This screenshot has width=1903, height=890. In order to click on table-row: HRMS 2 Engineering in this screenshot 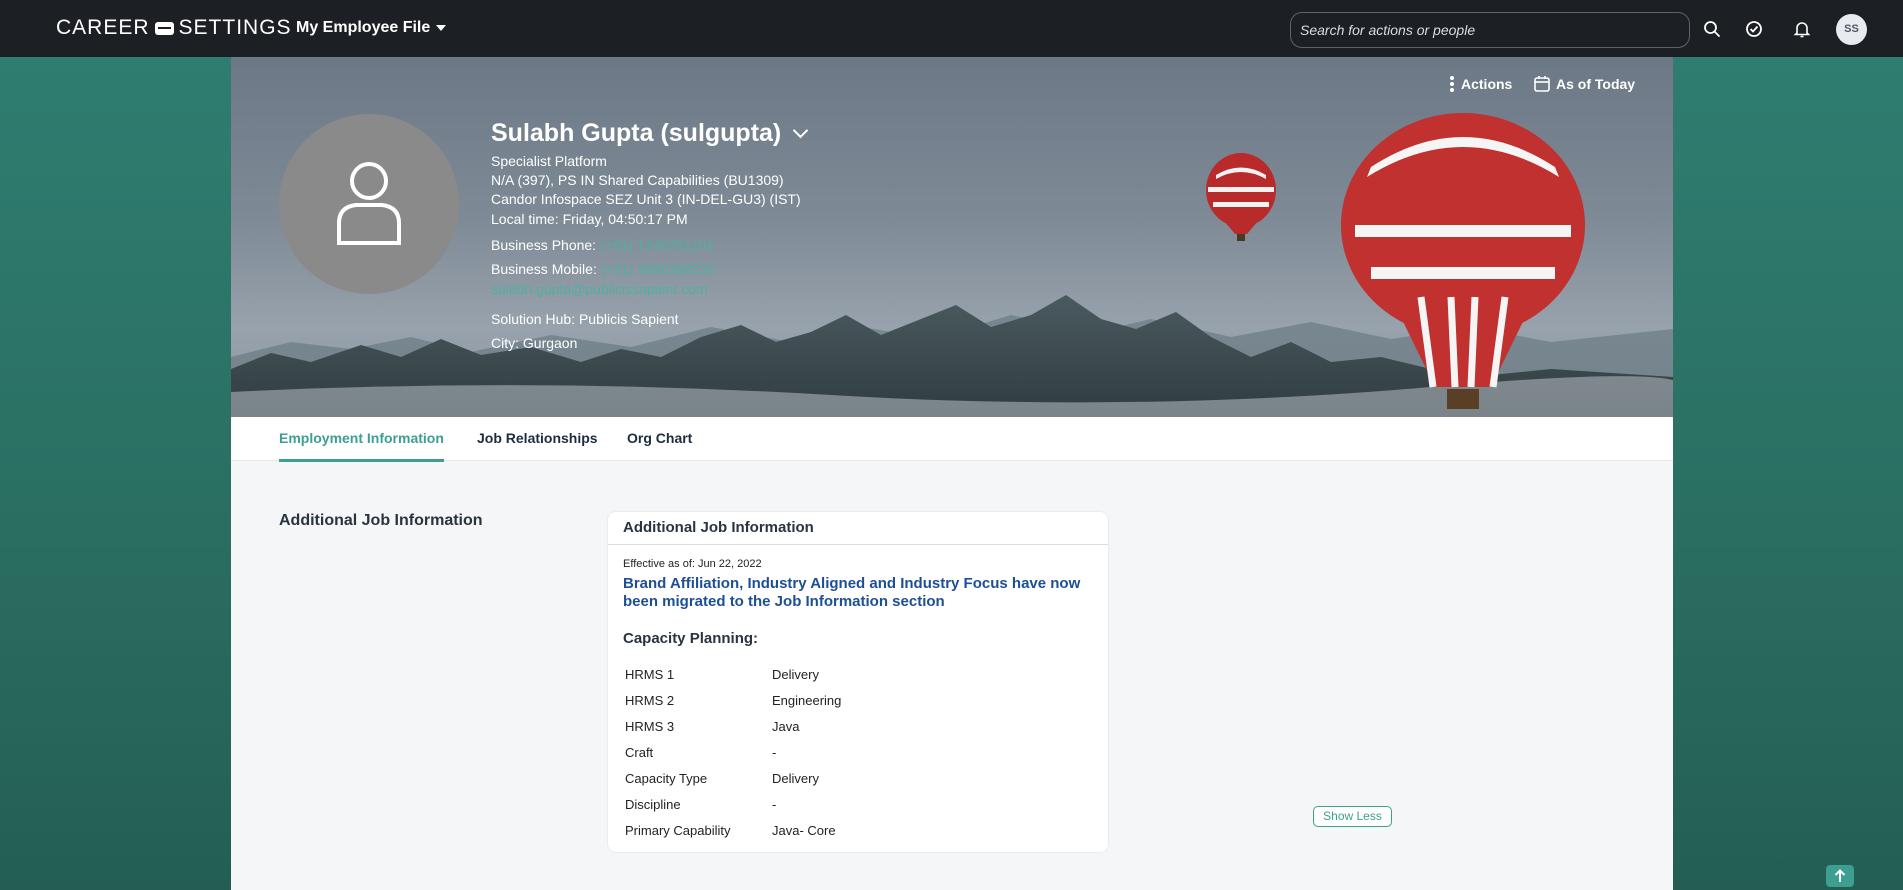, I will do `click(733, 706)`.